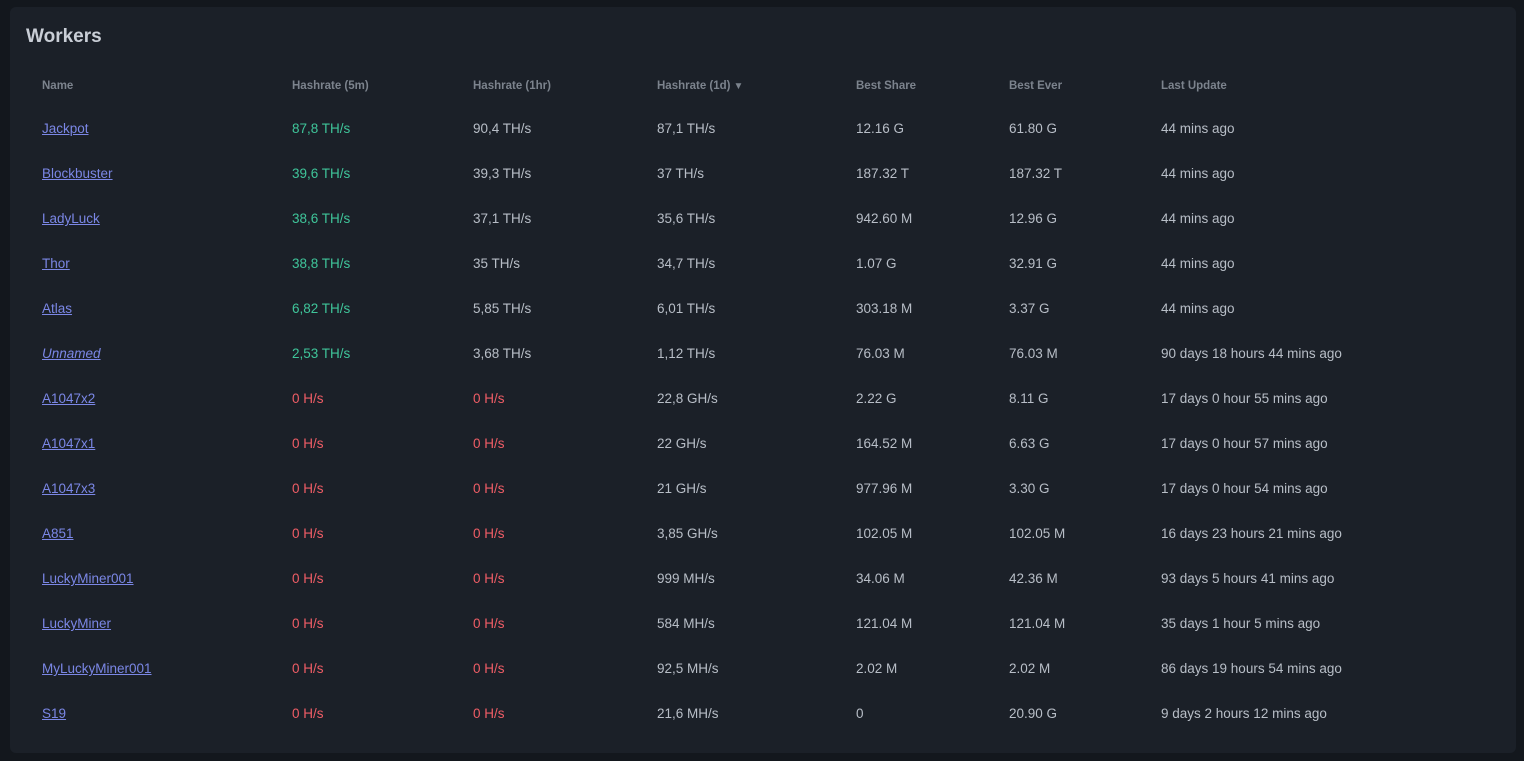 Image resolution: width=1524 pixels, height=761 pixels. What do you see at coordinates (860, 713) in the screenshot?
I see `best-share-cell: 0` at bounding box center [860, 713].